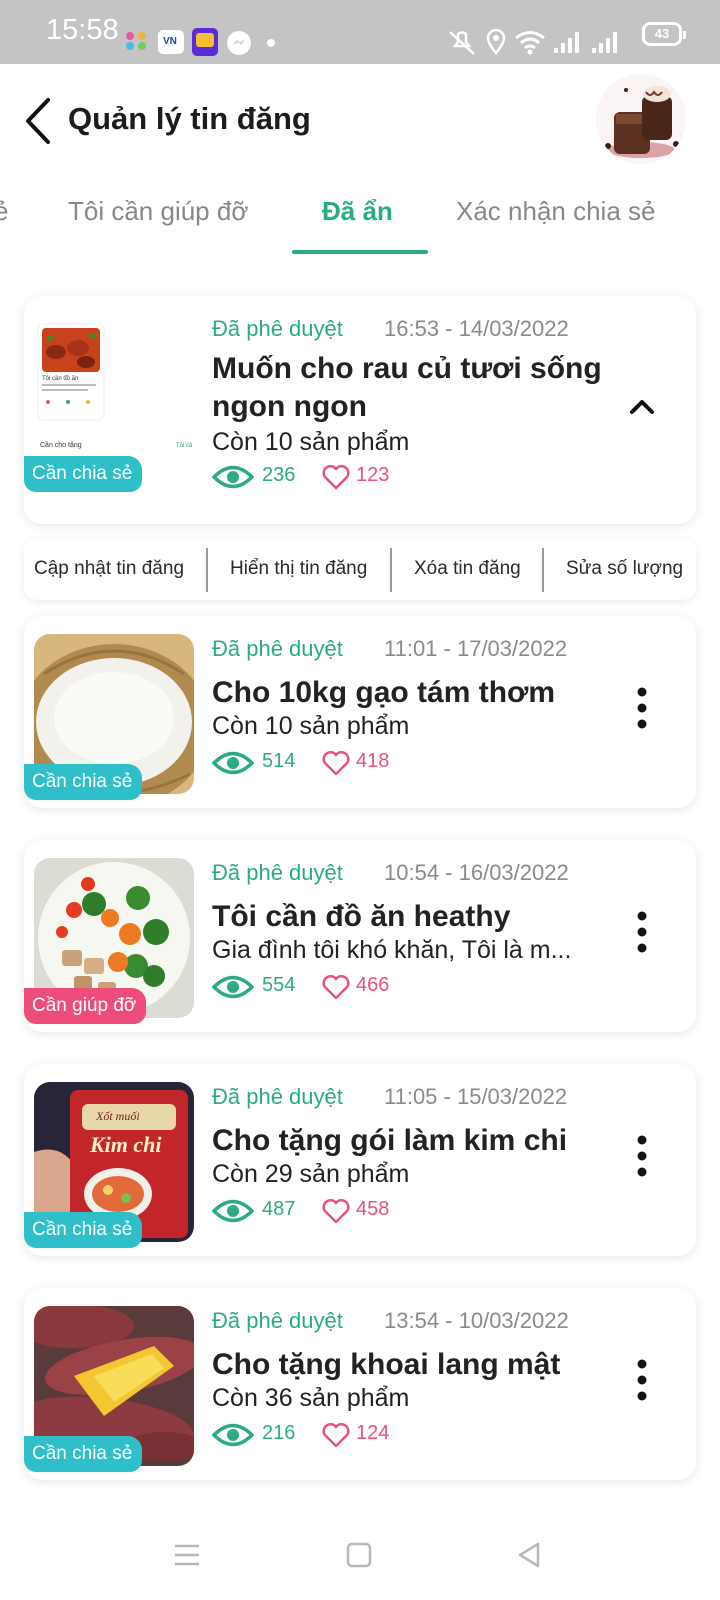 This screenshot has width=720, height=1600. What do you see at coordinates (279, 475) in the screenshot?
I see `view-count: 236` at bounding box center [279, 475].